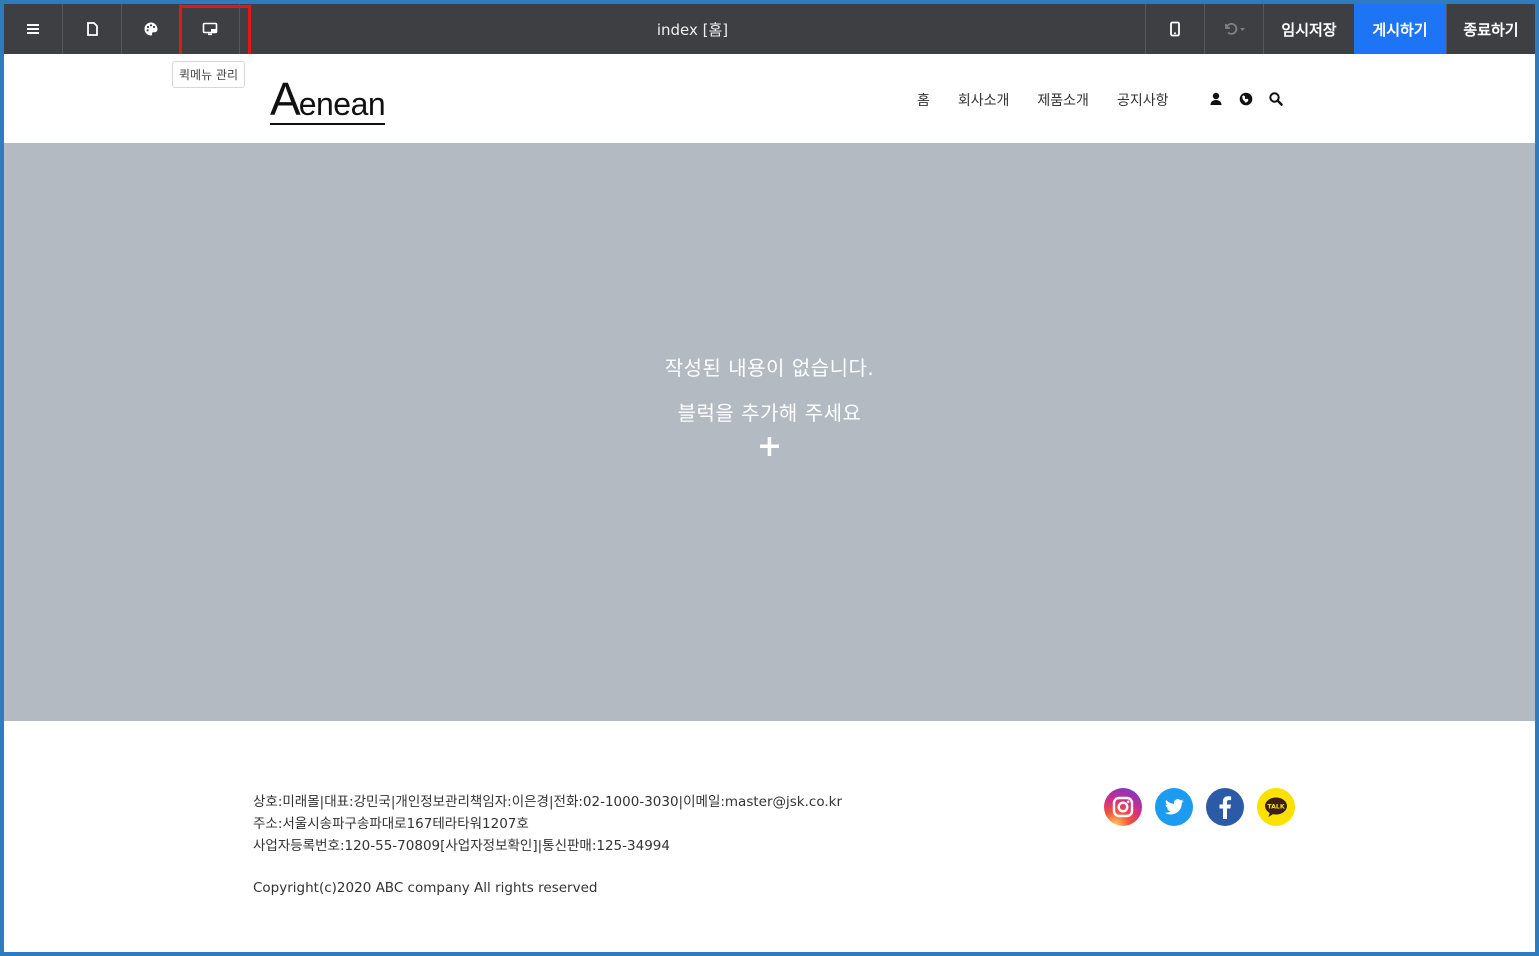 This screenshot has width=1539, height=956. What do you see at coordinates (1143, 100) in the screenshot?
I see `nav-item-notice: 공지사항` at bounding box center [1143, 100].